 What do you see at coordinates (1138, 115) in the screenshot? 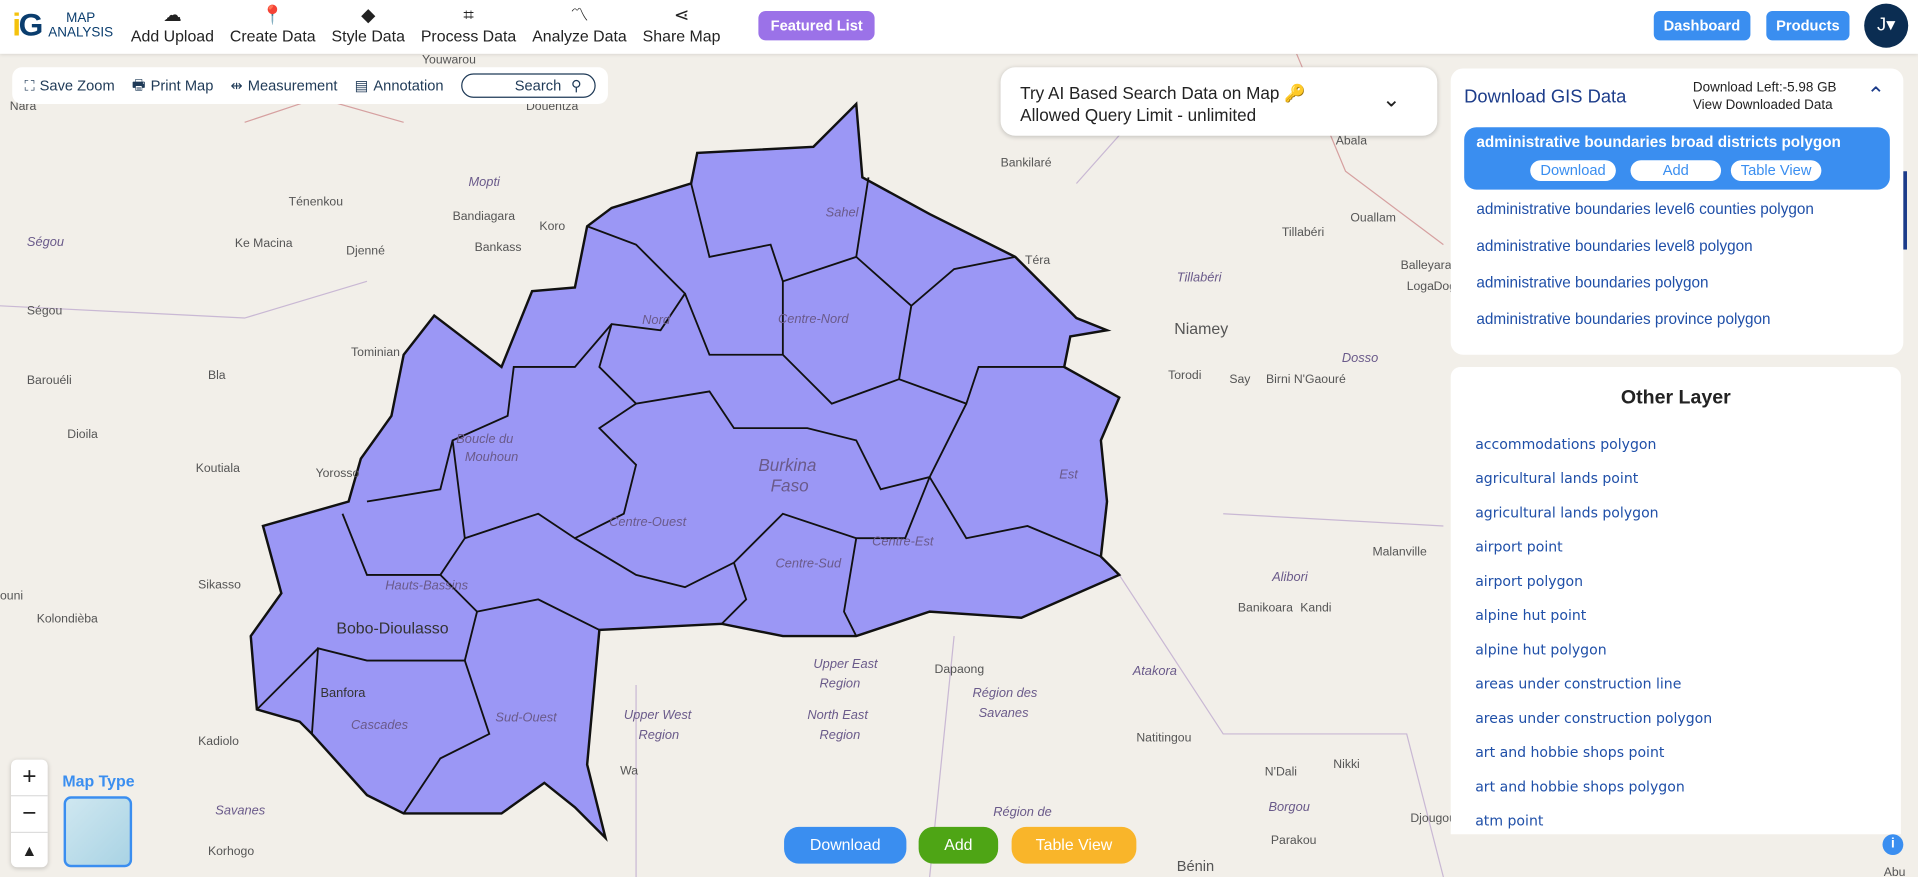
I see `query-limit-text: Allowed Query Limit - unlimited` at bounding box center [1138, 115].